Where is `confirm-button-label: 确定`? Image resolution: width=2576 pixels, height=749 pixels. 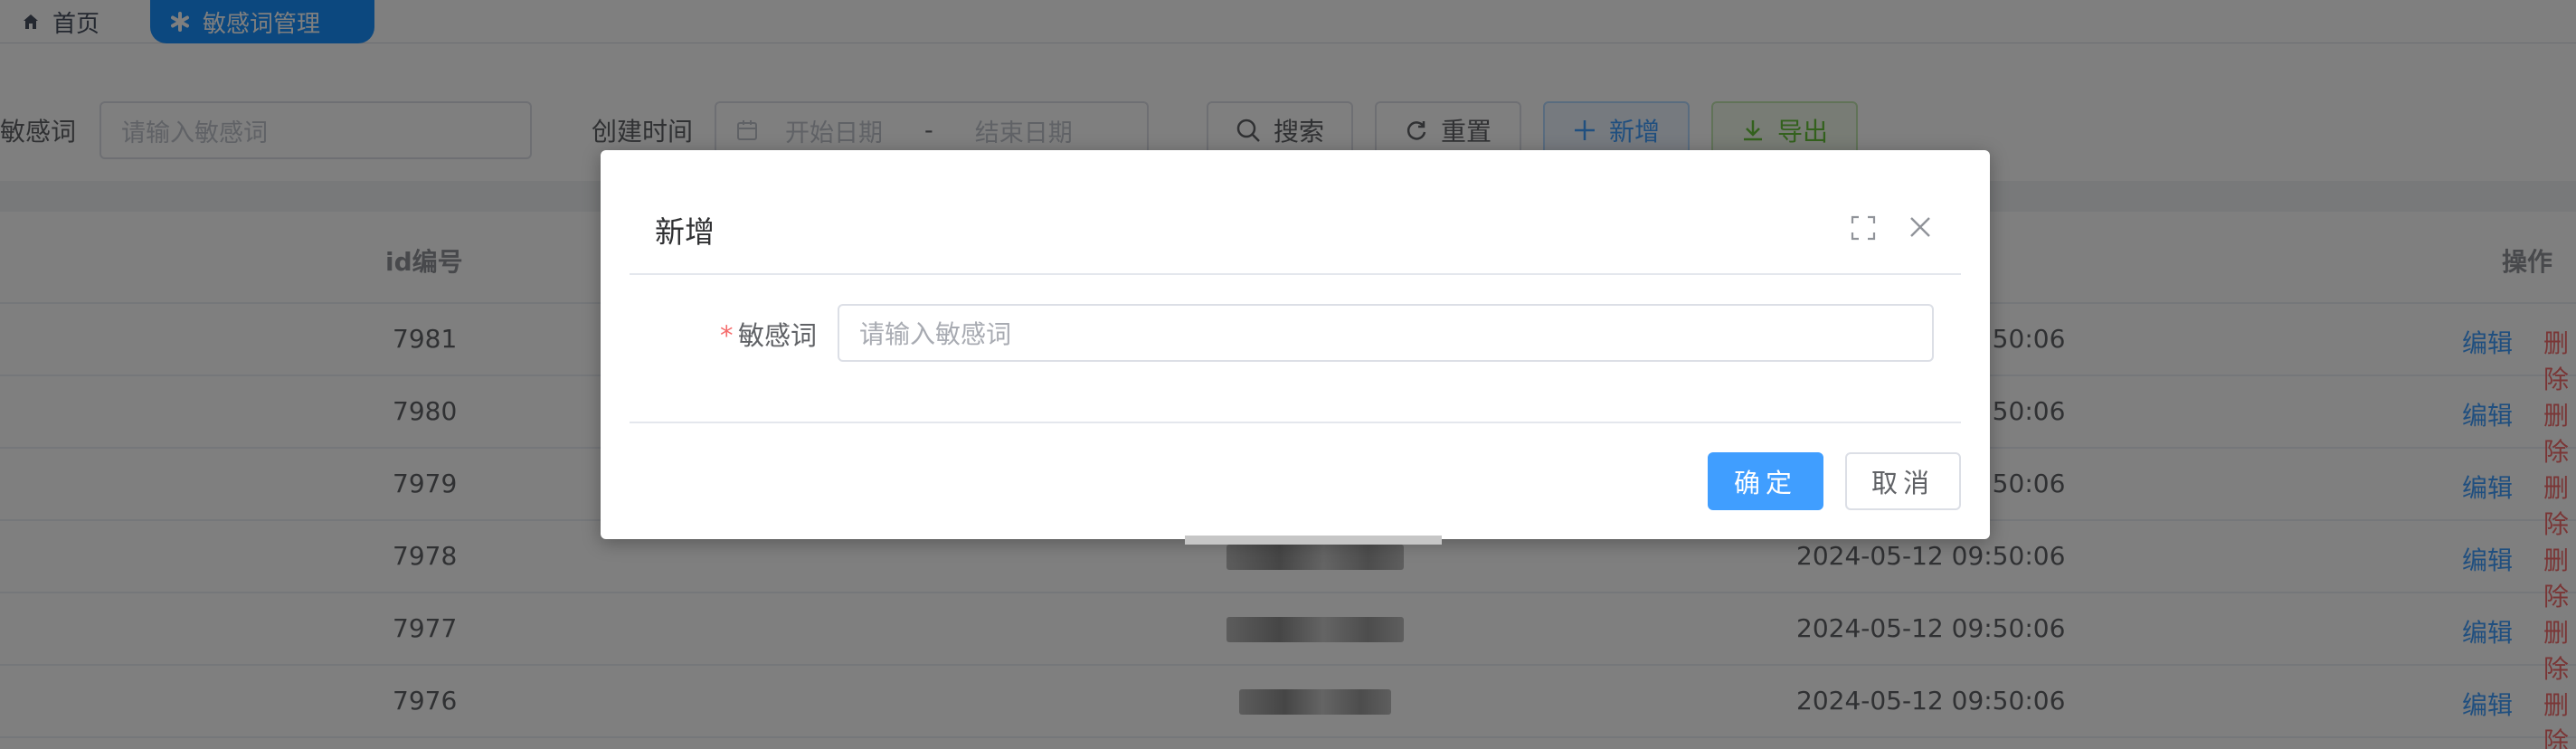
confirm-button-label: 确定 is located at coordinates (1765, 483).